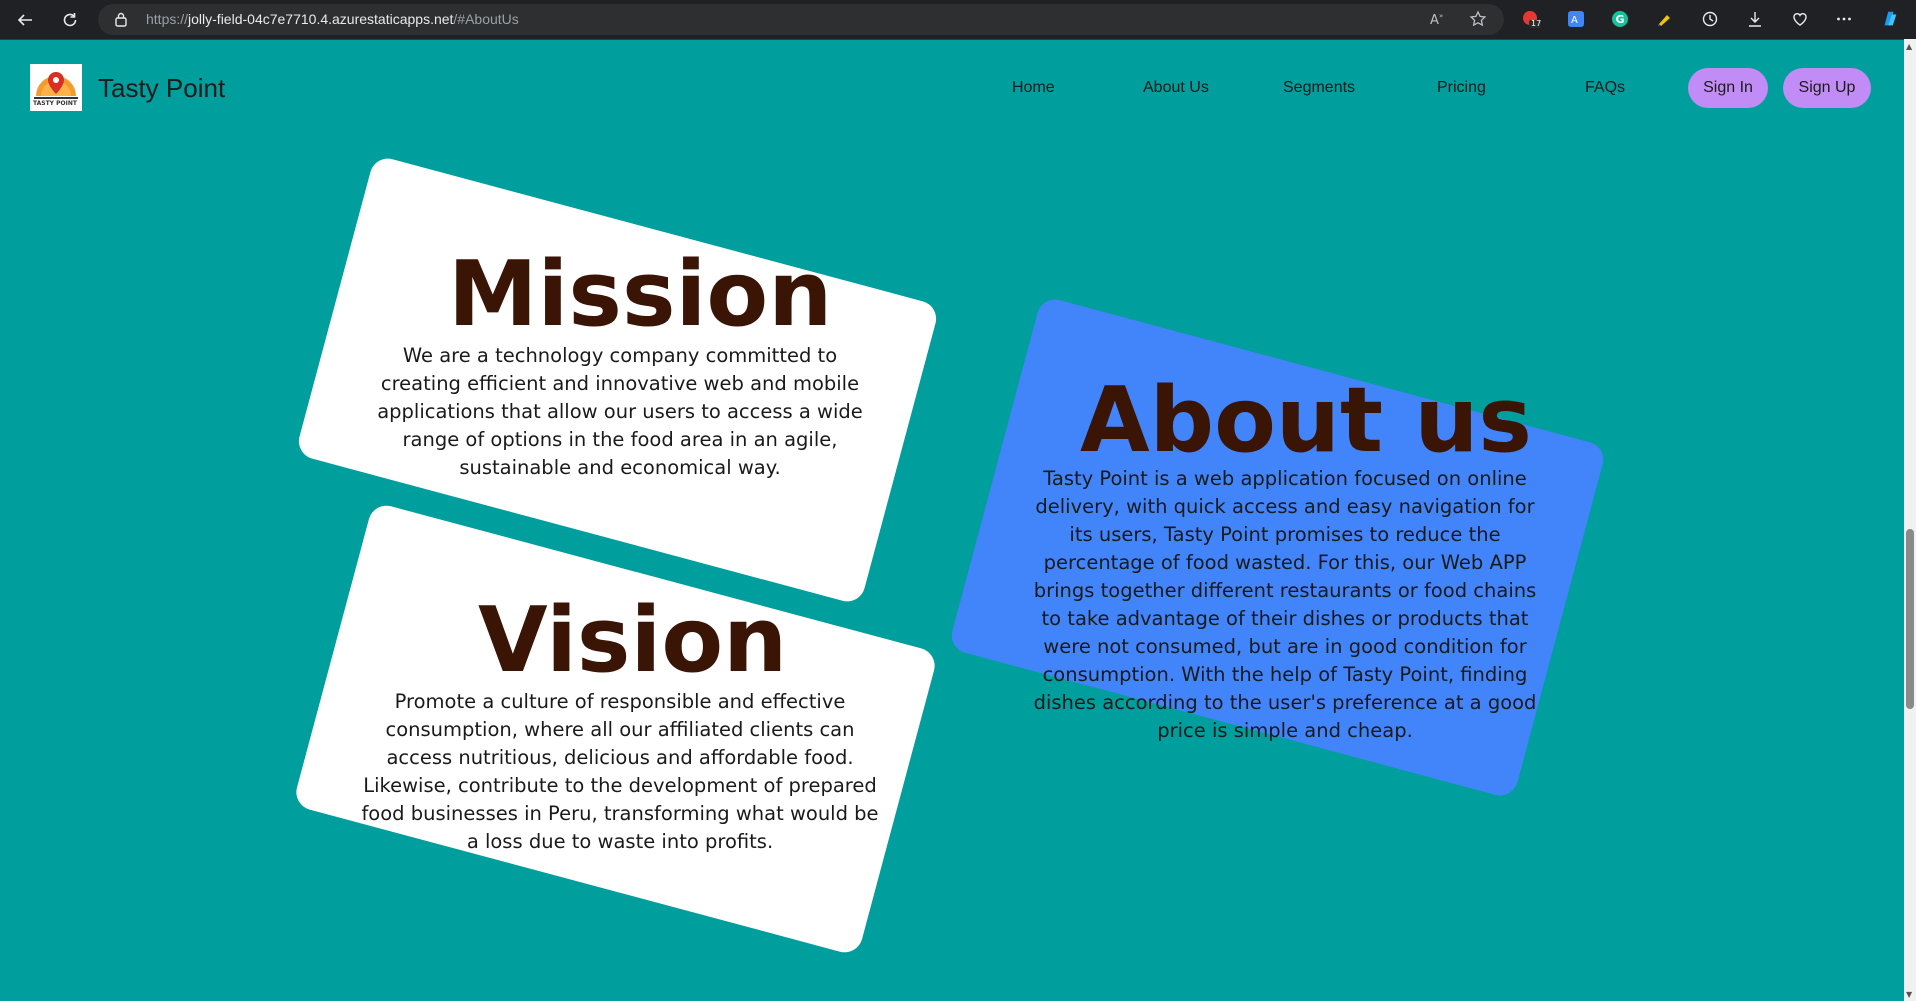 The image size is (1916, 1001). I want to click on vision-title: Vision, so click(633, 640).